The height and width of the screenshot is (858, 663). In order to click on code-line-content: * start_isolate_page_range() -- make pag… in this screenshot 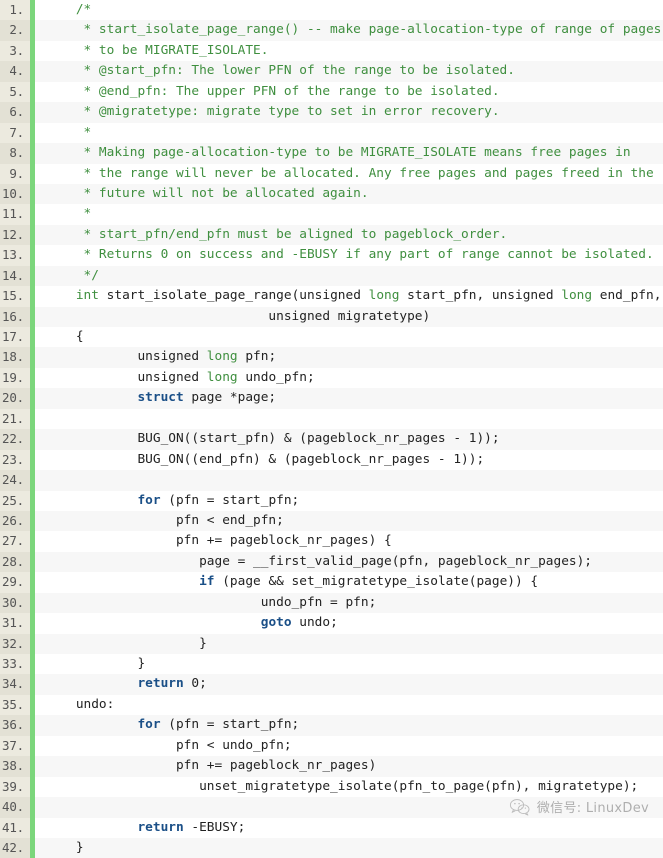, I will do `click(349, 30)`.